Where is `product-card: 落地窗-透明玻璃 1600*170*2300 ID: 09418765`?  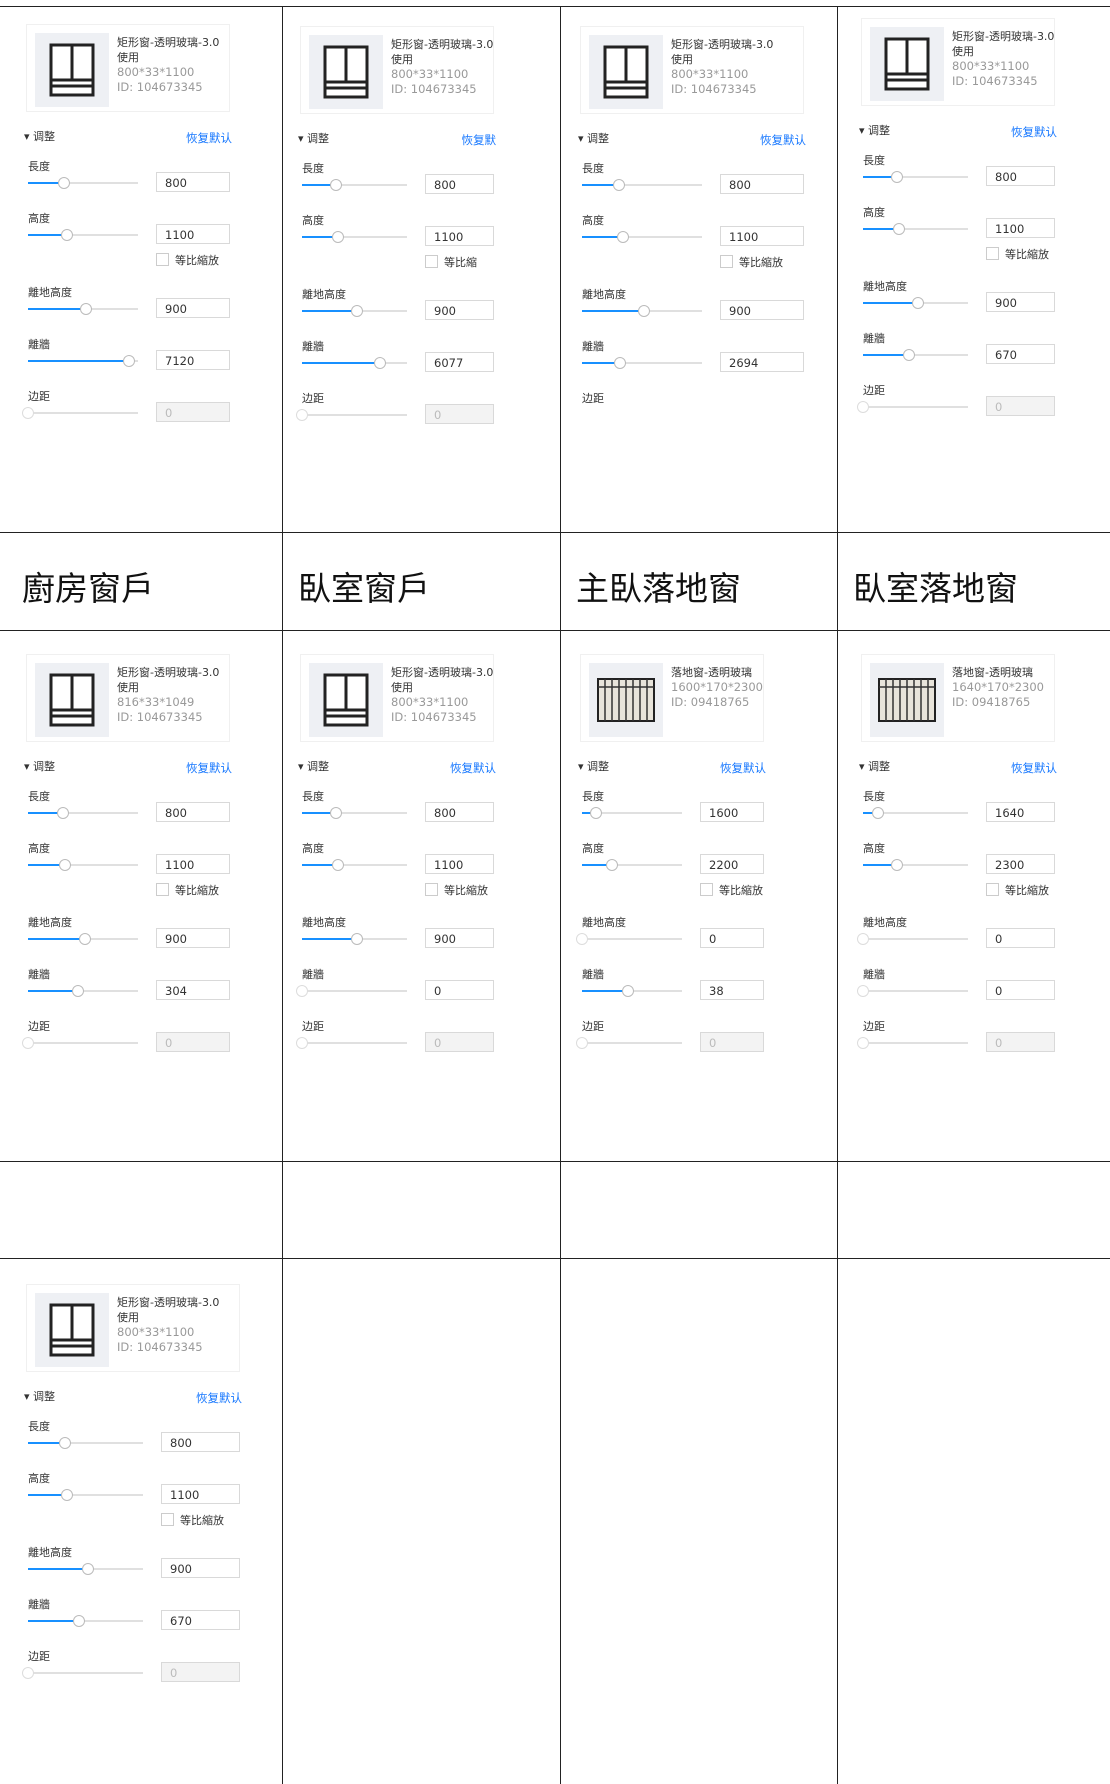
product-card: 落地窗-透明玻璃 1600*170*2300 ID: 09418765 is located at coordinates (672, 698).